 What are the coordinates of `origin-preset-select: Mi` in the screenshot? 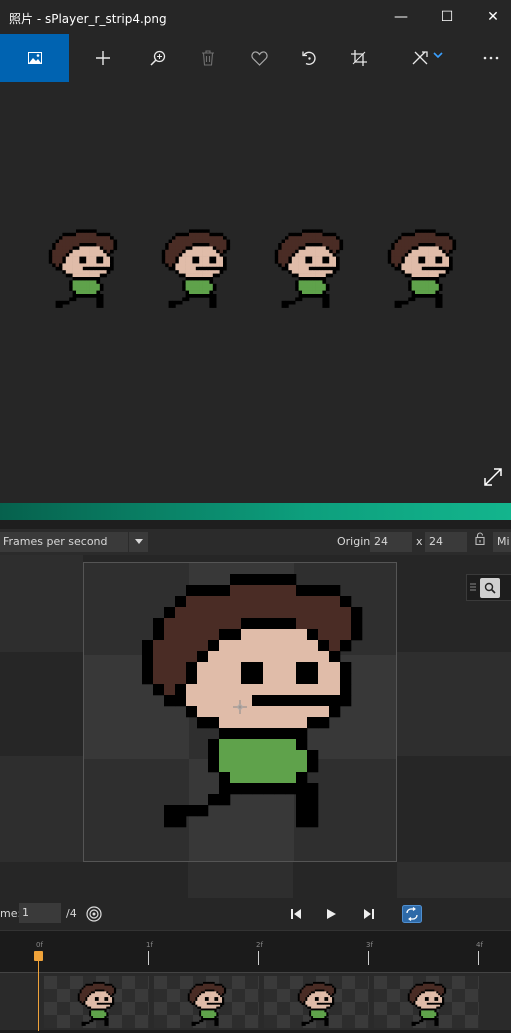 It's located at (502, 542).